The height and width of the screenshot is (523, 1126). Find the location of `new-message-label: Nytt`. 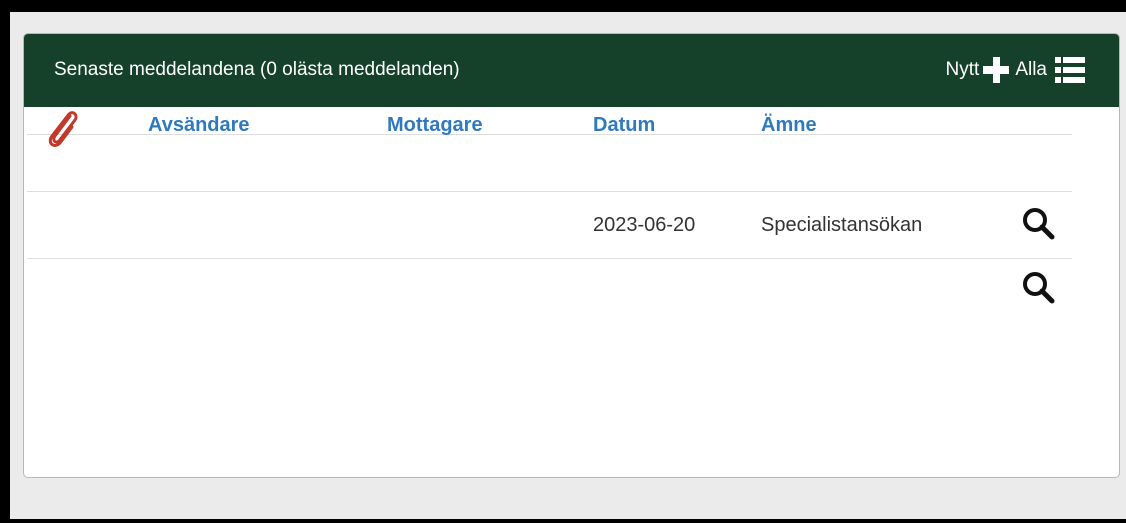

new-message-label: Nytt is located at coordinates (962, 69).